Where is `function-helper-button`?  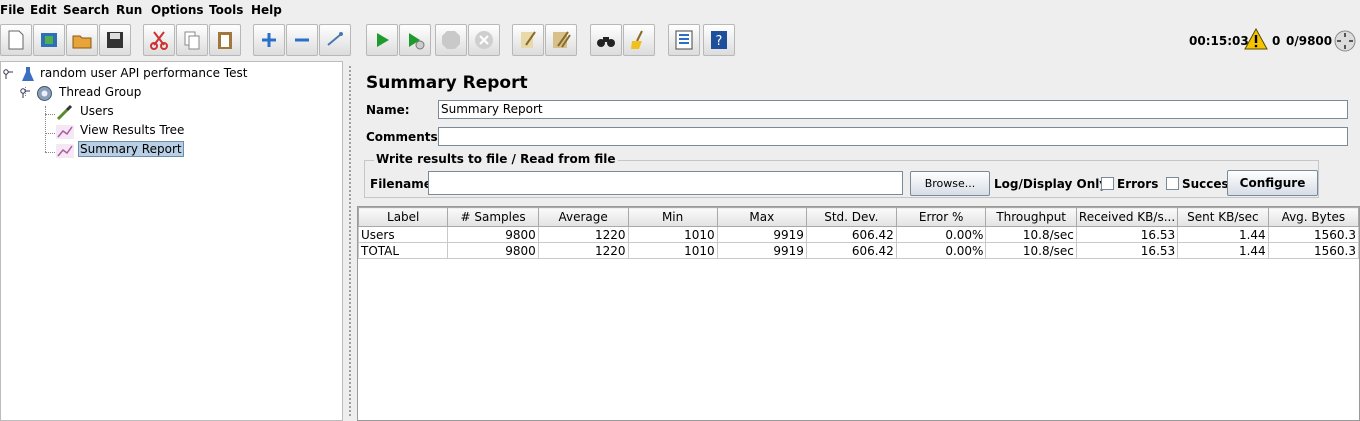
function-helper-button is located at coordinates (684, 40).